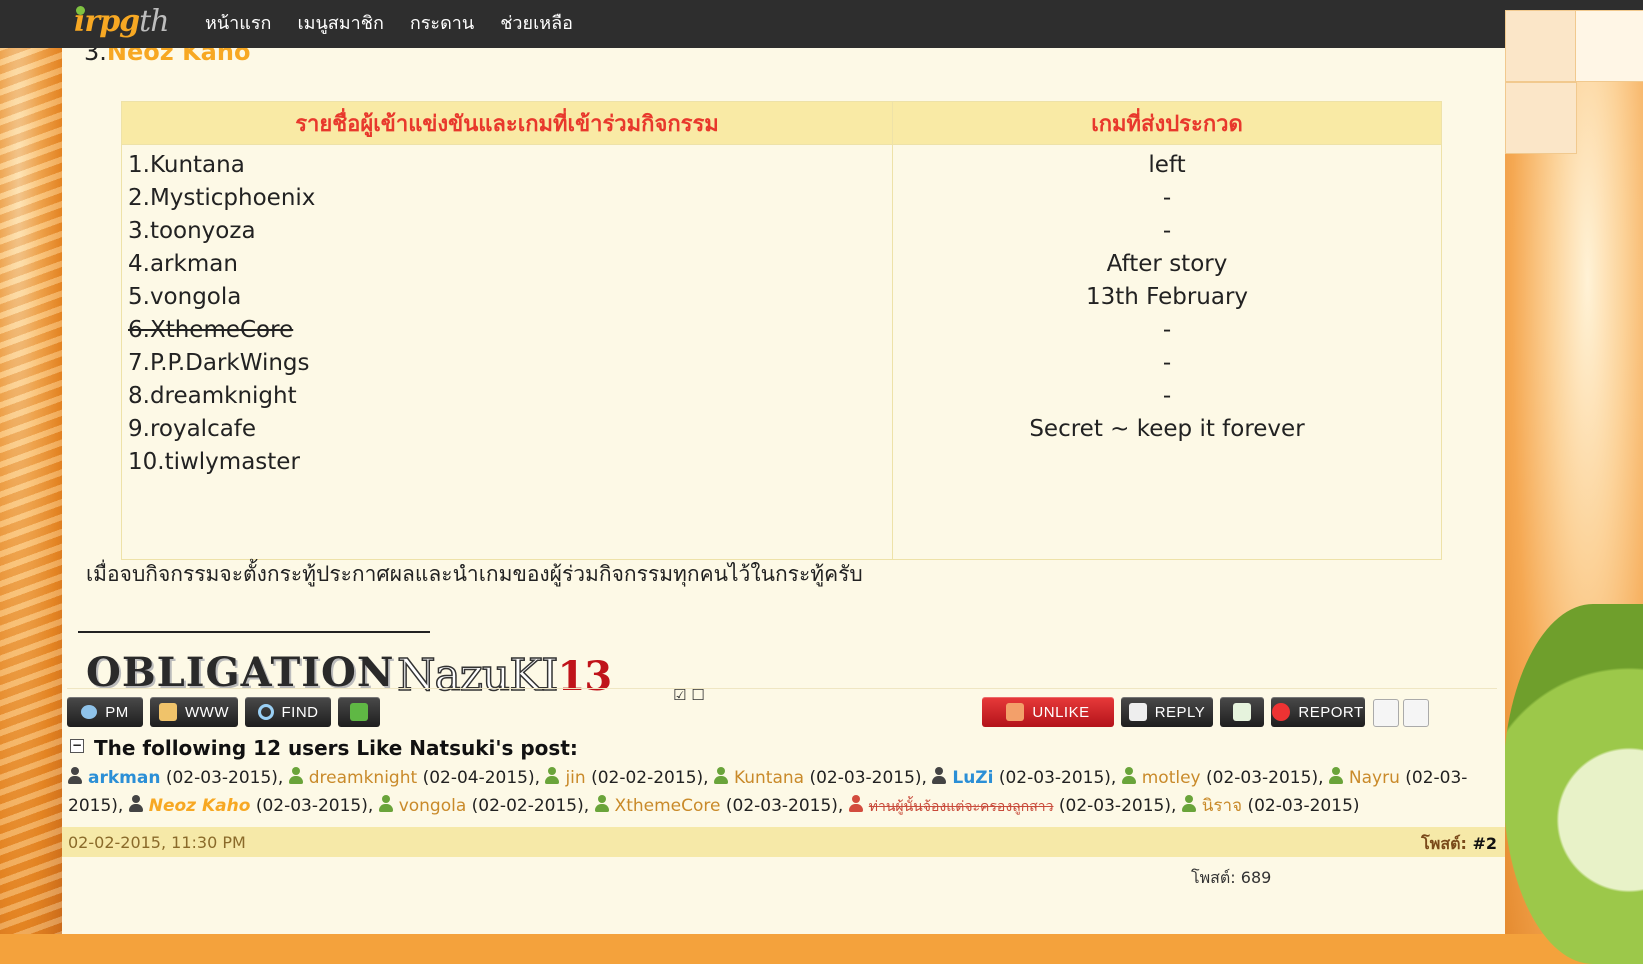 The height and width of the screenshot is (964, 1643). Describe the element at coordinates (1167, 462) in the screenshot. I see `list-item` at that location.